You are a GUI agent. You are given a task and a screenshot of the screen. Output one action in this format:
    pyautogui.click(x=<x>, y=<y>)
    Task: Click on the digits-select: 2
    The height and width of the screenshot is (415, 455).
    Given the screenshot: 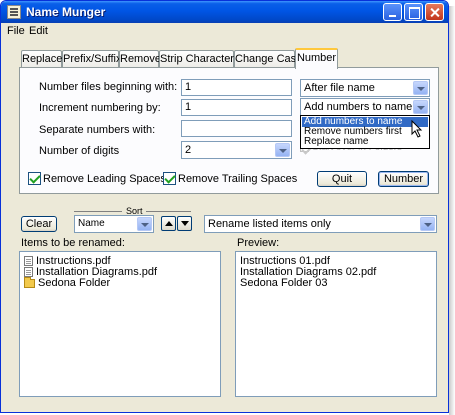 What is the action you would take?
    pyautogui.click(x=236, y=150)
    